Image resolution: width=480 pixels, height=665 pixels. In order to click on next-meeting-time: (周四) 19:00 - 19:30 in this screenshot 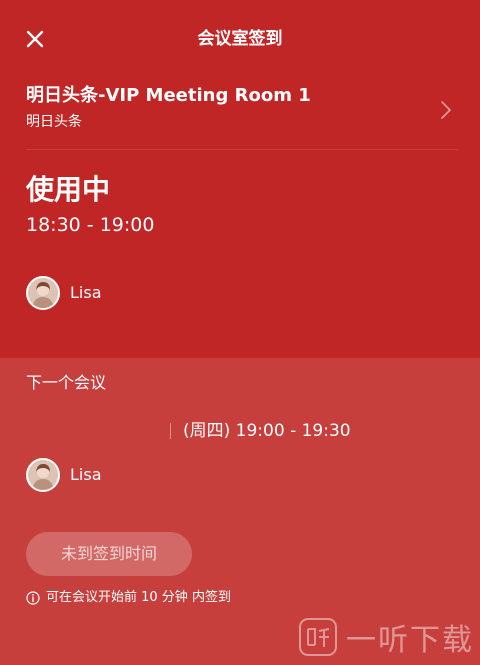, I will do `click(267, 431)`.